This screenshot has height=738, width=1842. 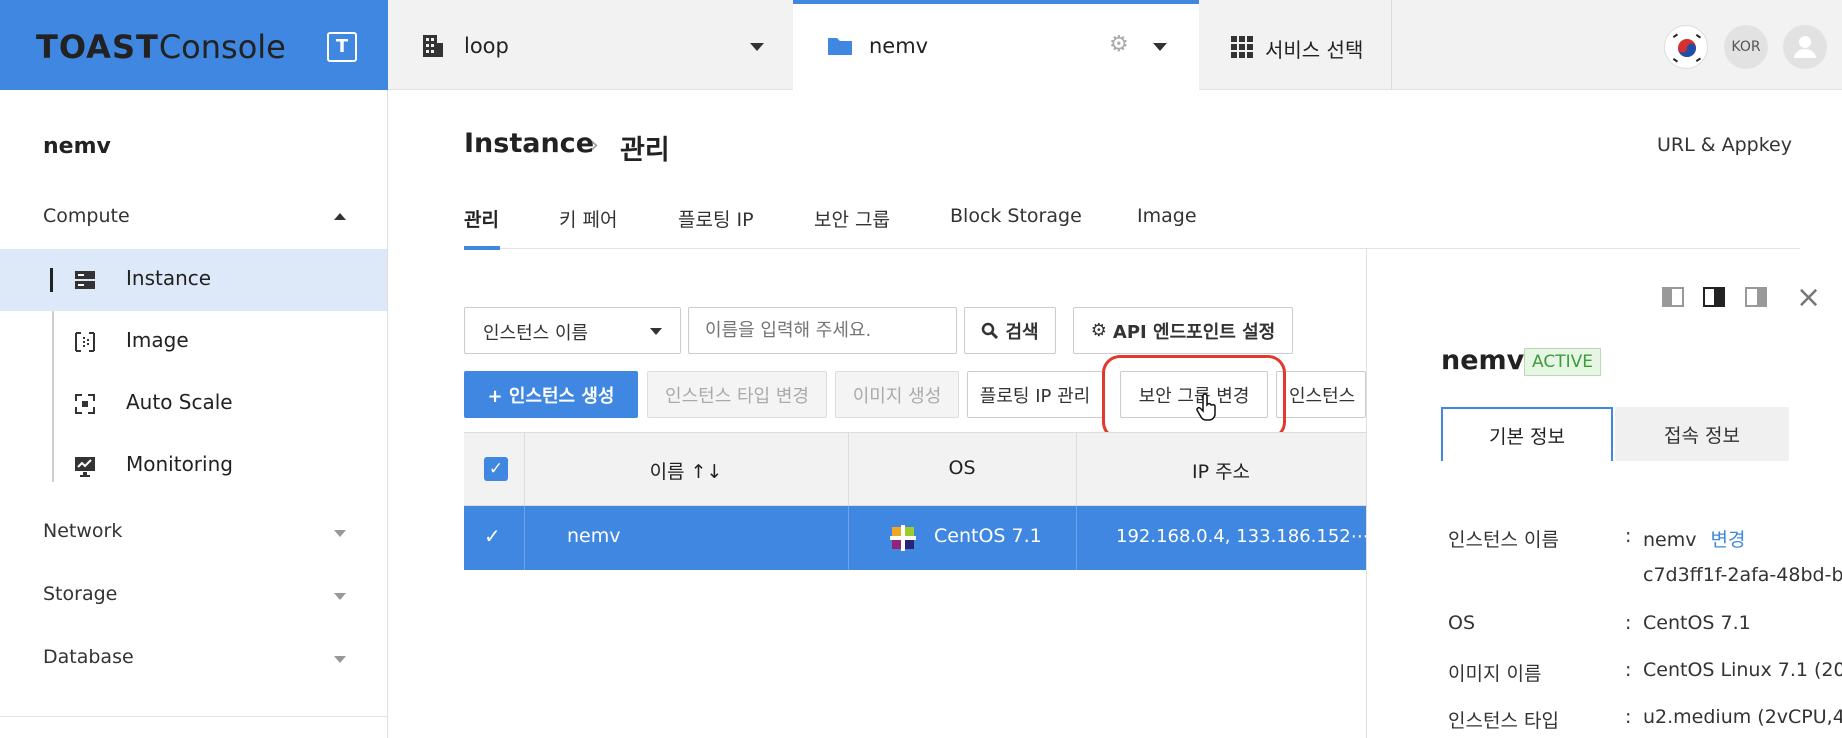 I want to click on image-icon, so click(x=85, y=342).